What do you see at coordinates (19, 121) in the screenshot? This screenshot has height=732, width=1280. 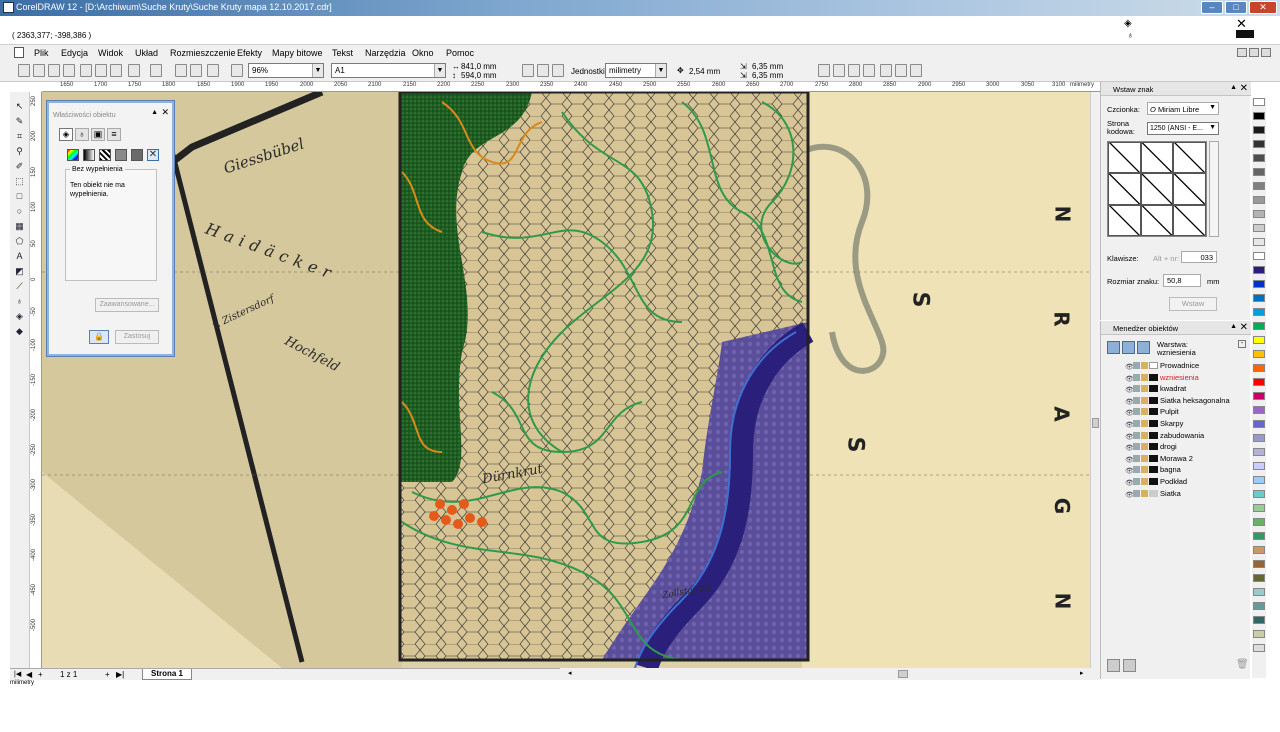 I see `shape-tool-icon: ✎` at bounding box center [19, 121].